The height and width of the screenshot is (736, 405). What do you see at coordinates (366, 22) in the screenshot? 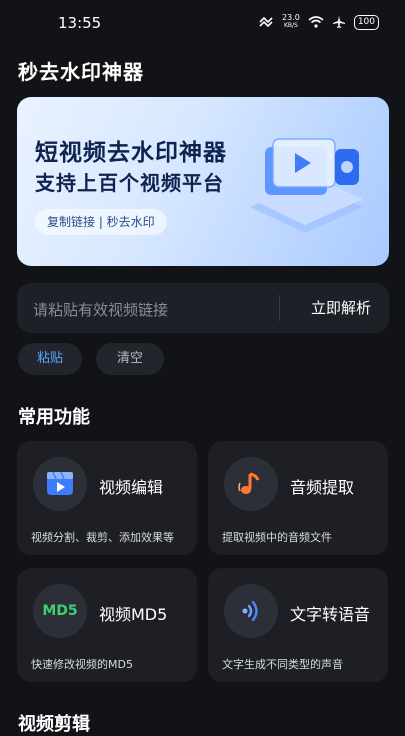
I see `battery-icon: 100` at bounding box center [366, 22].